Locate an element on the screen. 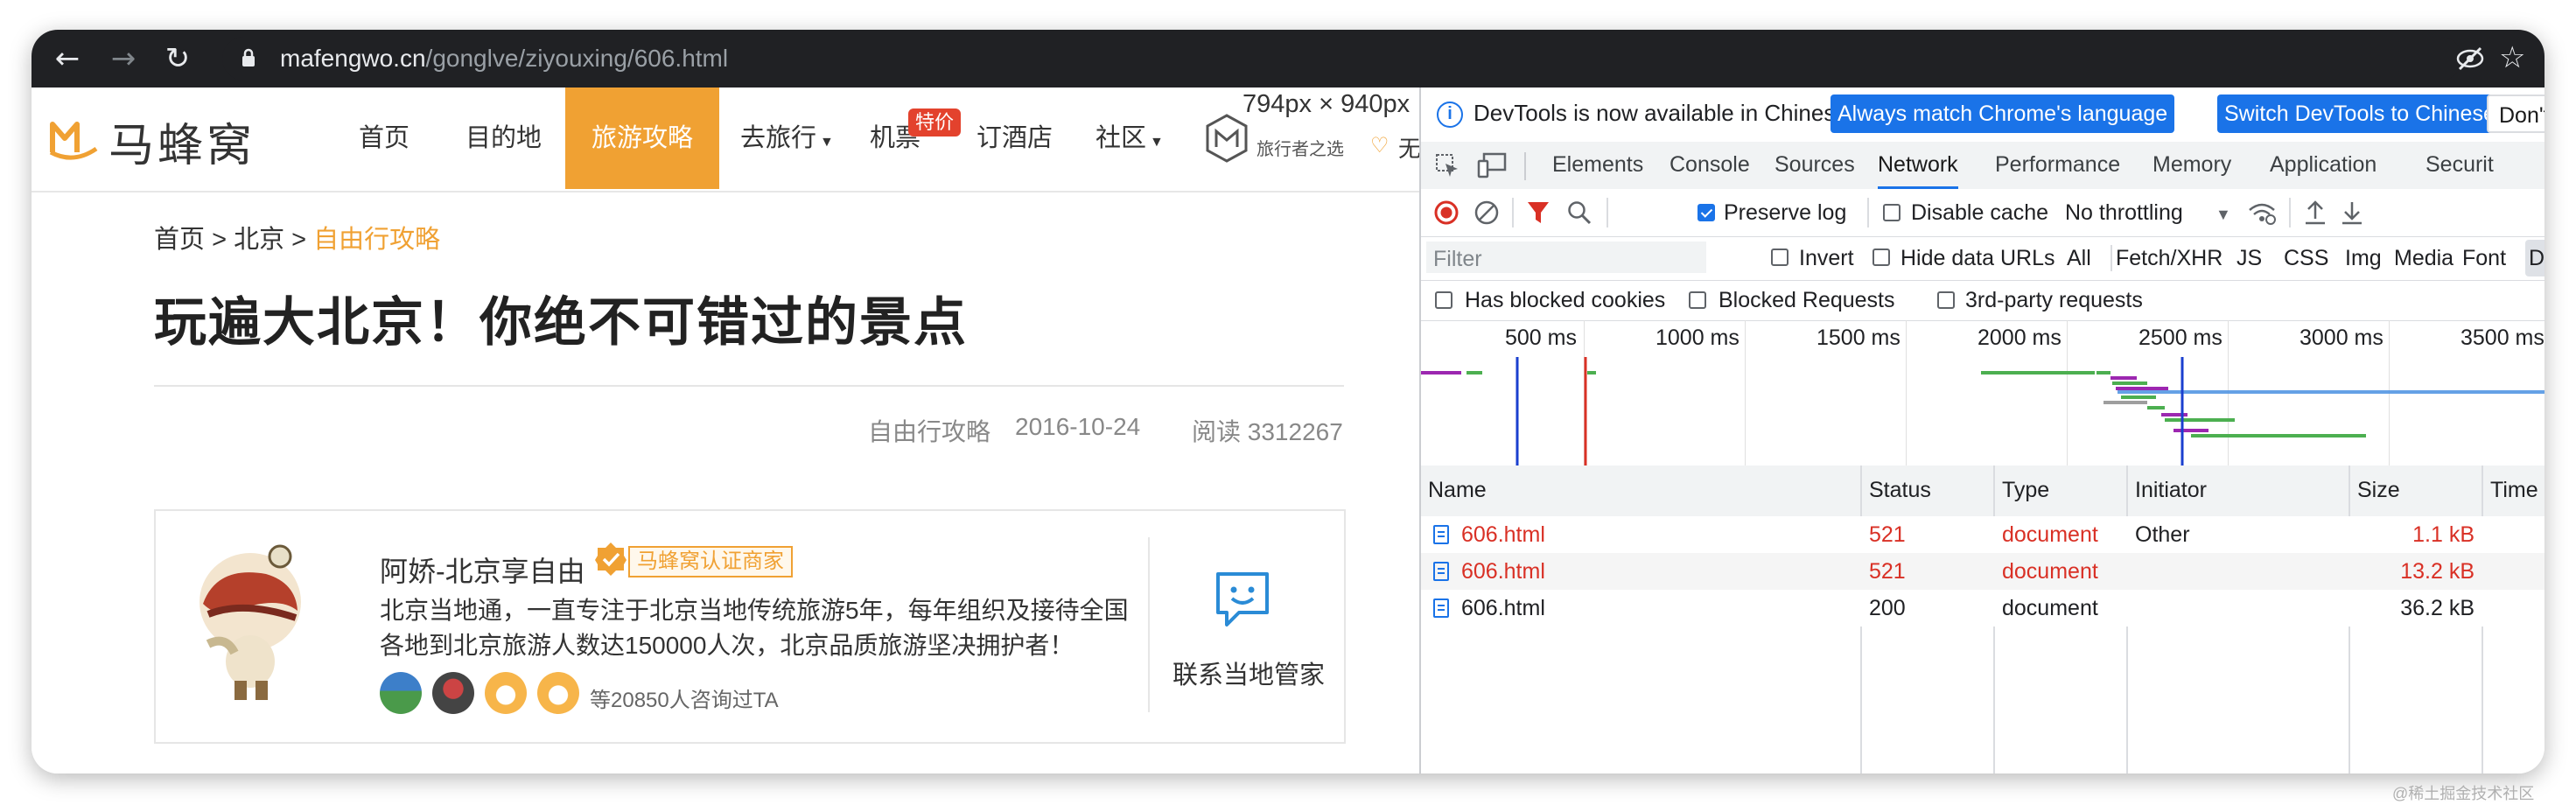  nav-destinations: 目的地 is located at coordinates (504, 138).